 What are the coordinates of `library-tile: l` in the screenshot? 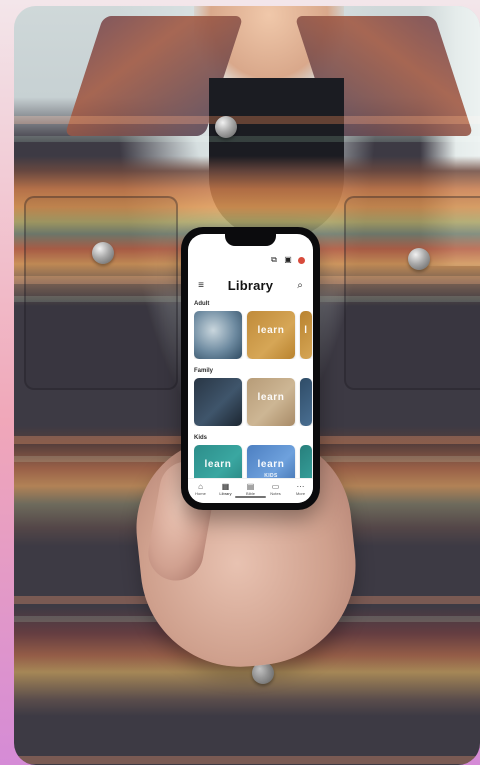 It's located at (306, 335).